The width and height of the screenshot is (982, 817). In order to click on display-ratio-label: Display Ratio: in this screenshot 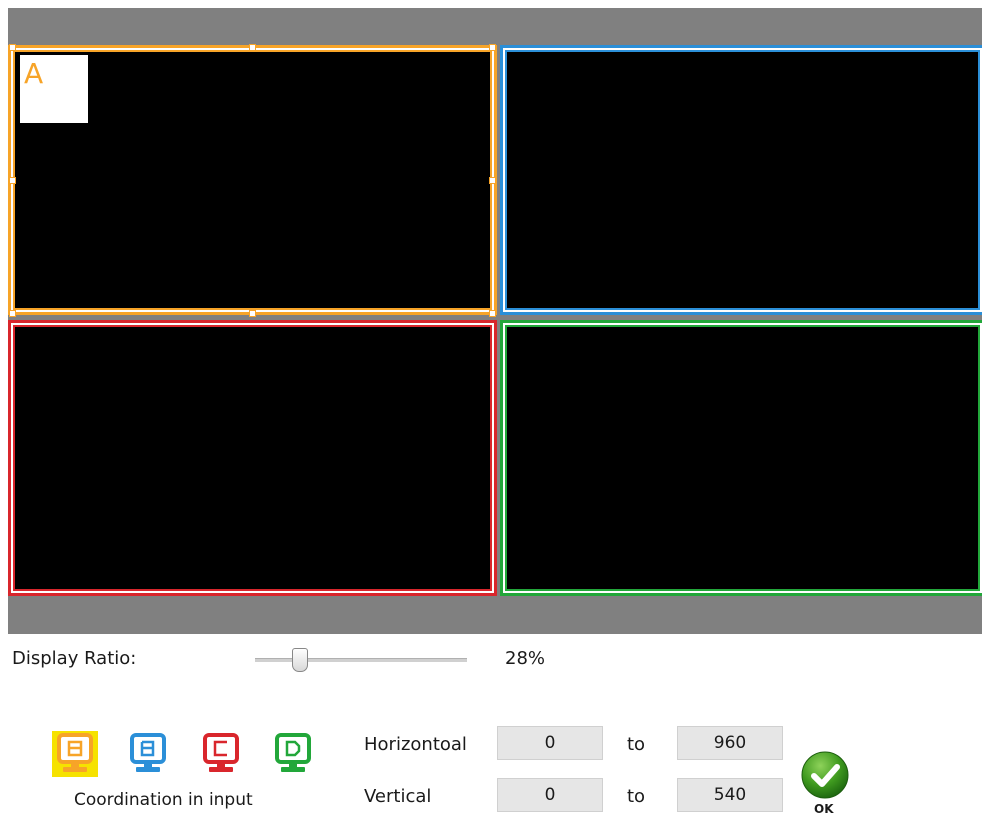, I will do `click(74, 658)`.